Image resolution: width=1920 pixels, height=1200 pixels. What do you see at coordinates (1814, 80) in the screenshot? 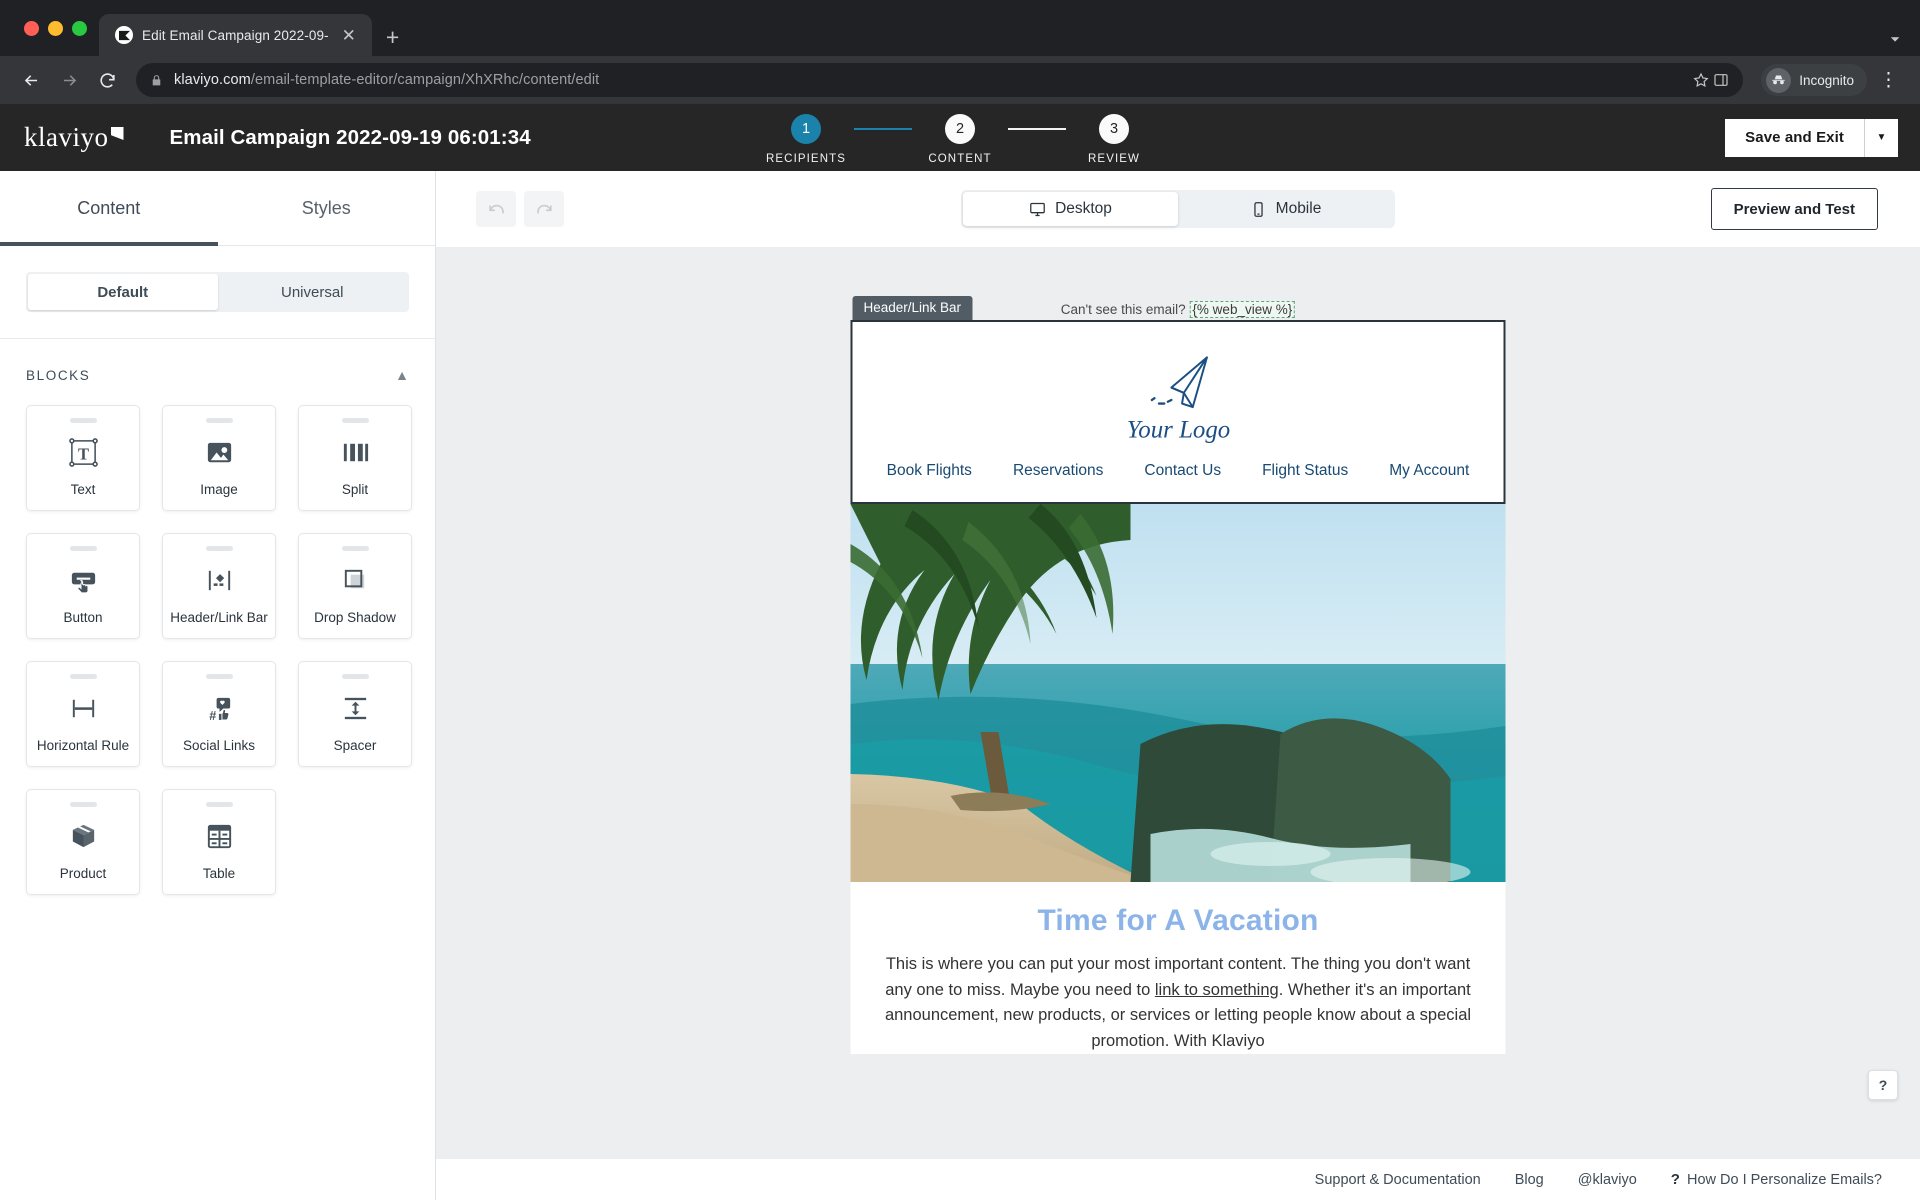
I see `incognito-profile-button: Incognito` at bounding box center [1814, 80].